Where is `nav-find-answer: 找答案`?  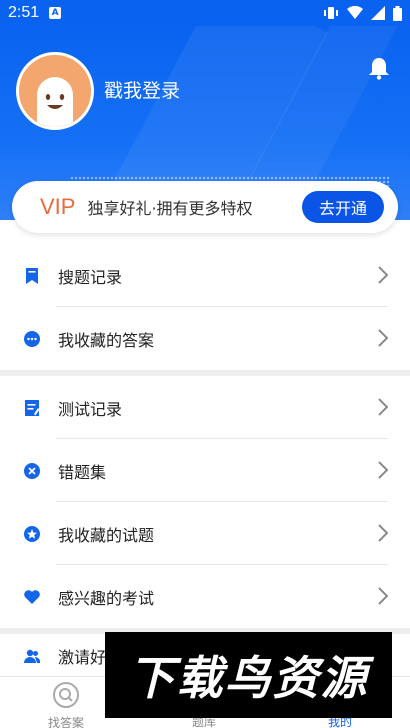
nav-find-answer: 找答案 is located at coordinates (66, 704).